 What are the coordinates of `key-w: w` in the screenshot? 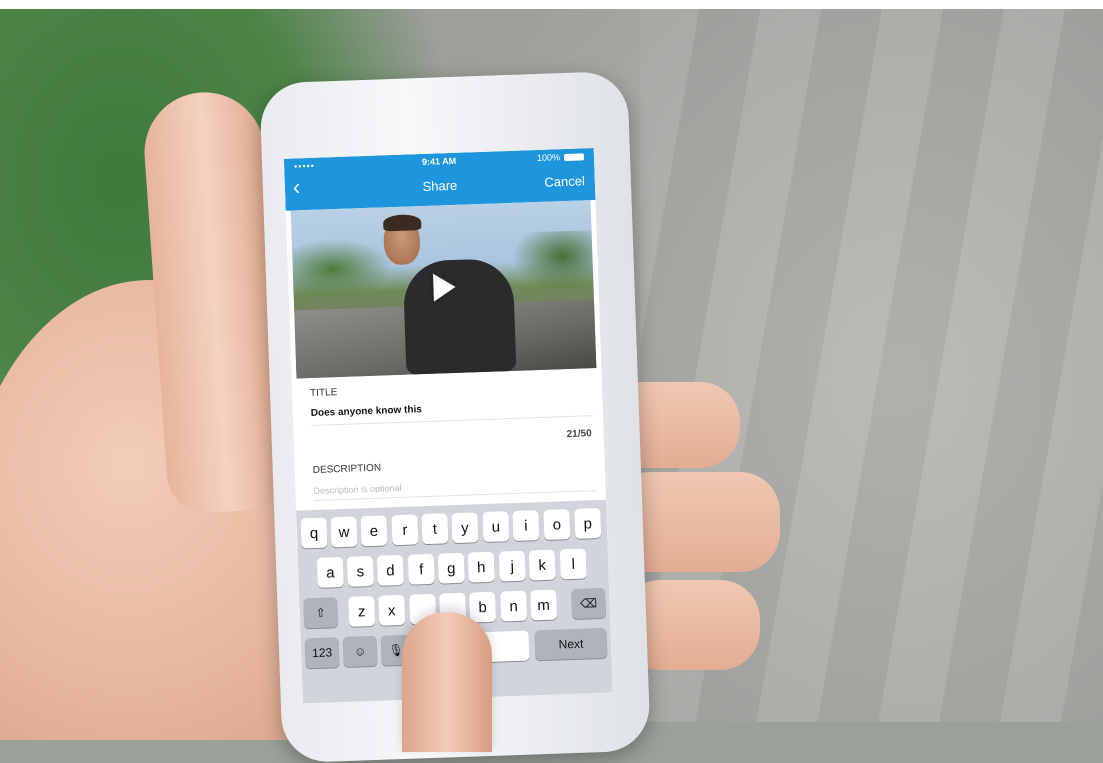 It's located at (344, 532).